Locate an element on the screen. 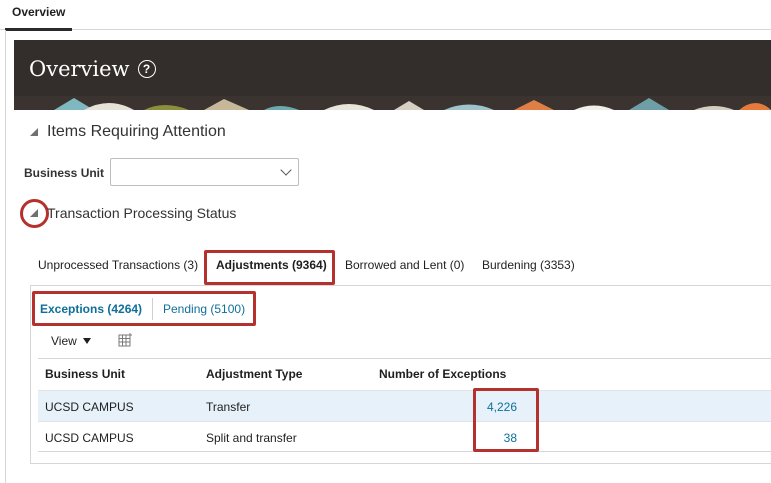  overview-banner: Overview ? is located at coordinates (392, 75).